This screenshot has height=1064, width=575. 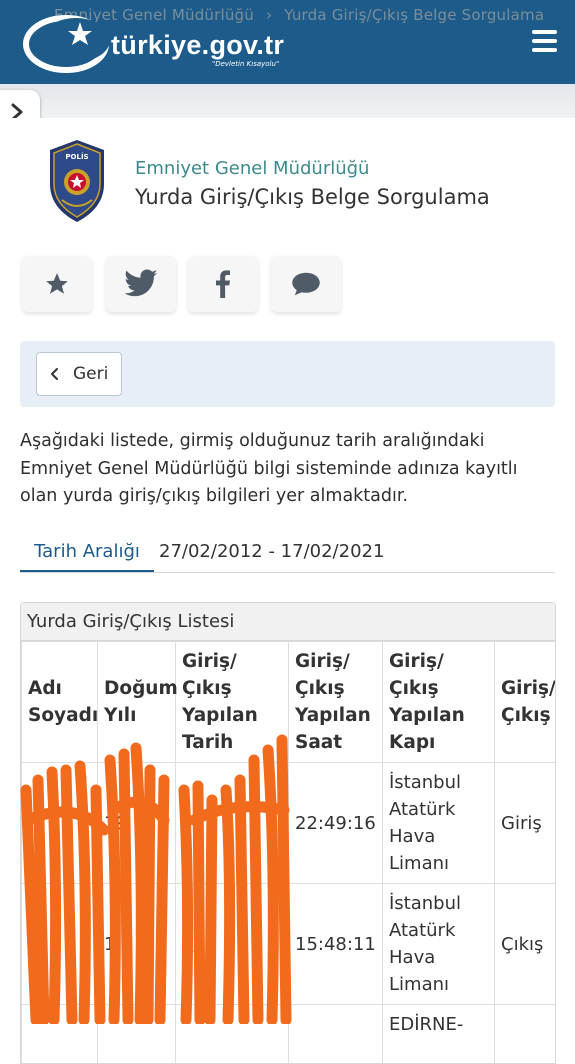 What do you see at coordinates (336, 1034) in the screenshot?
I see `cell-time` at bounding box center [336, 1034].